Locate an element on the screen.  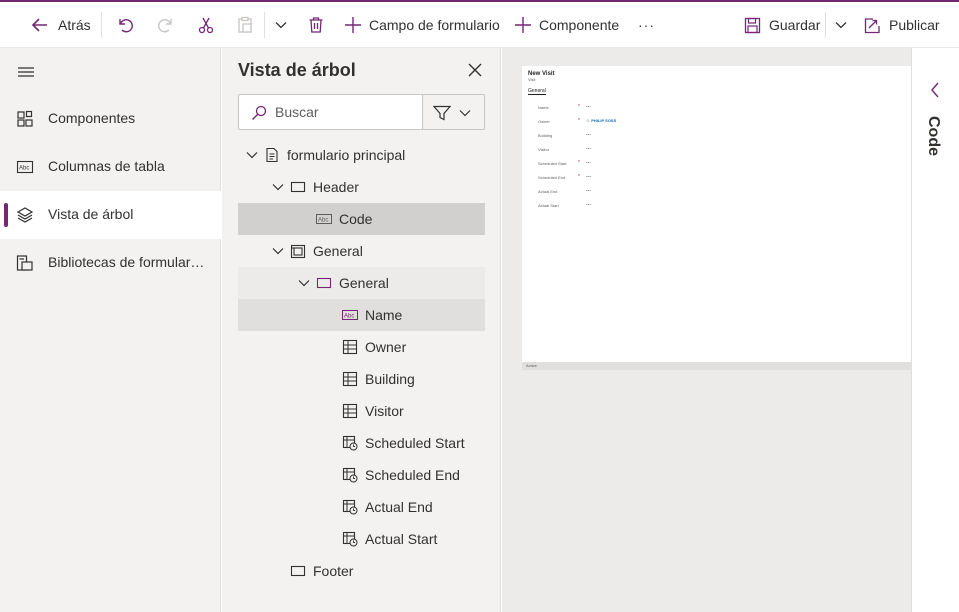
preview-tab-general: General is located at coordinates (537, 91).